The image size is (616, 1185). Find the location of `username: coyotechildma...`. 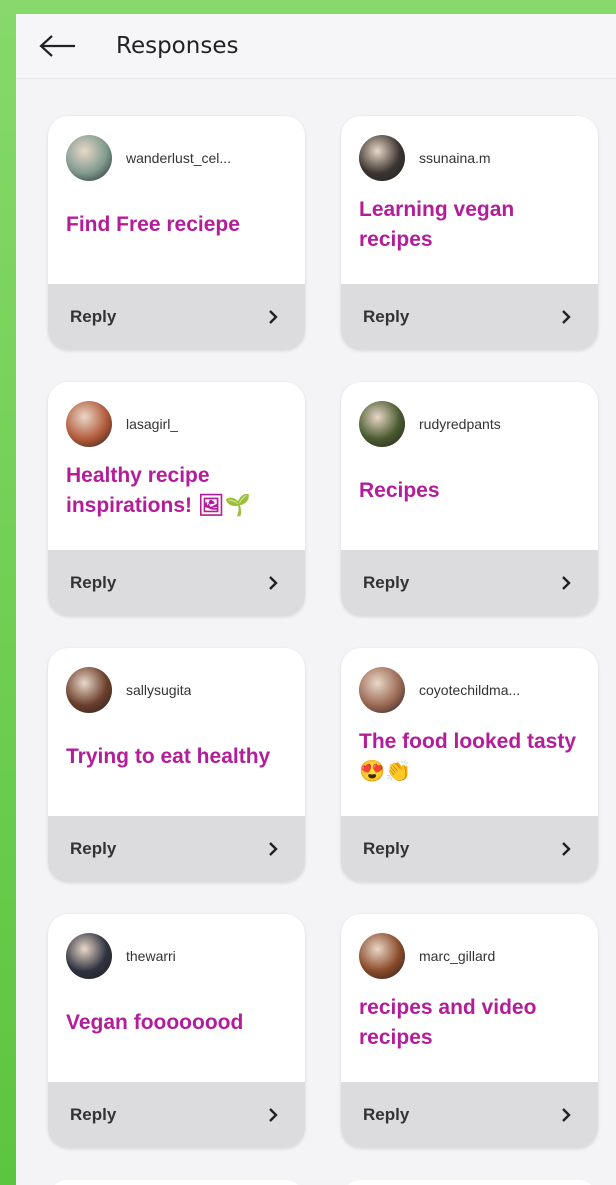

username: coyotechildma... is located at coordinates (469, 690).